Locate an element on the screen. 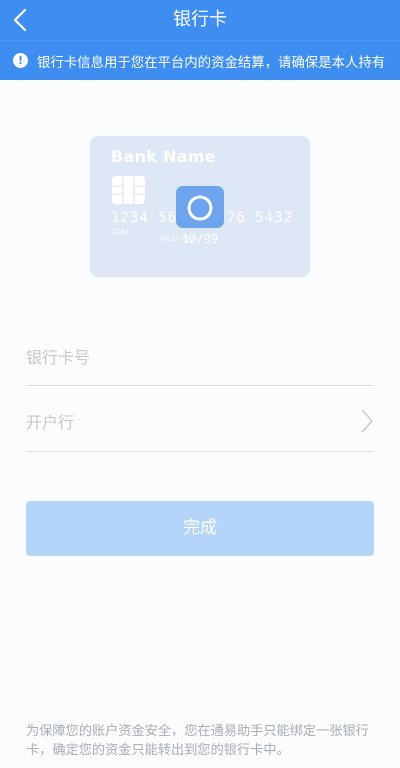 The height and width of the screenshot is (768, 400). card-number-left: 1234 56 is located at coordinates (144, 218).